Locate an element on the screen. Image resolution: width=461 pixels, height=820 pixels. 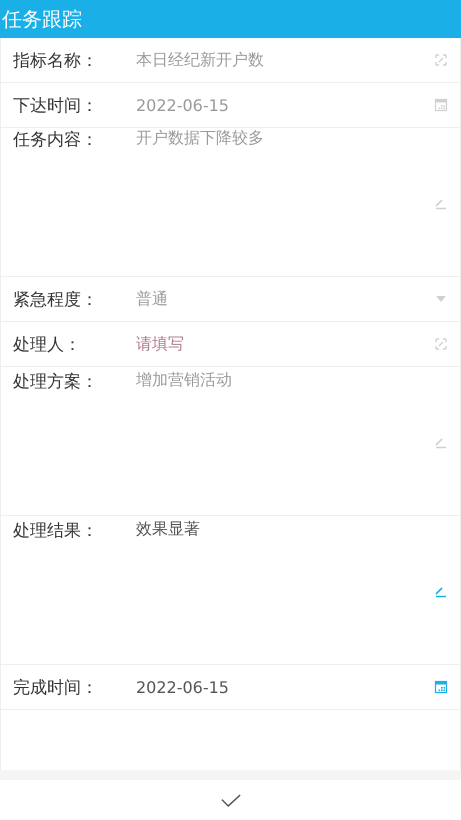
page-title: 任务跟踪 is located at coordinates (42, 19).